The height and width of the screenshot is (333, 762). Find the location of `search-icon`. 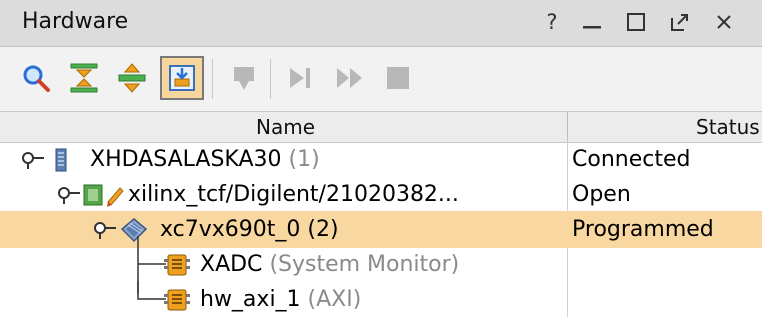

search-icon is located at coordinates (36, 78).